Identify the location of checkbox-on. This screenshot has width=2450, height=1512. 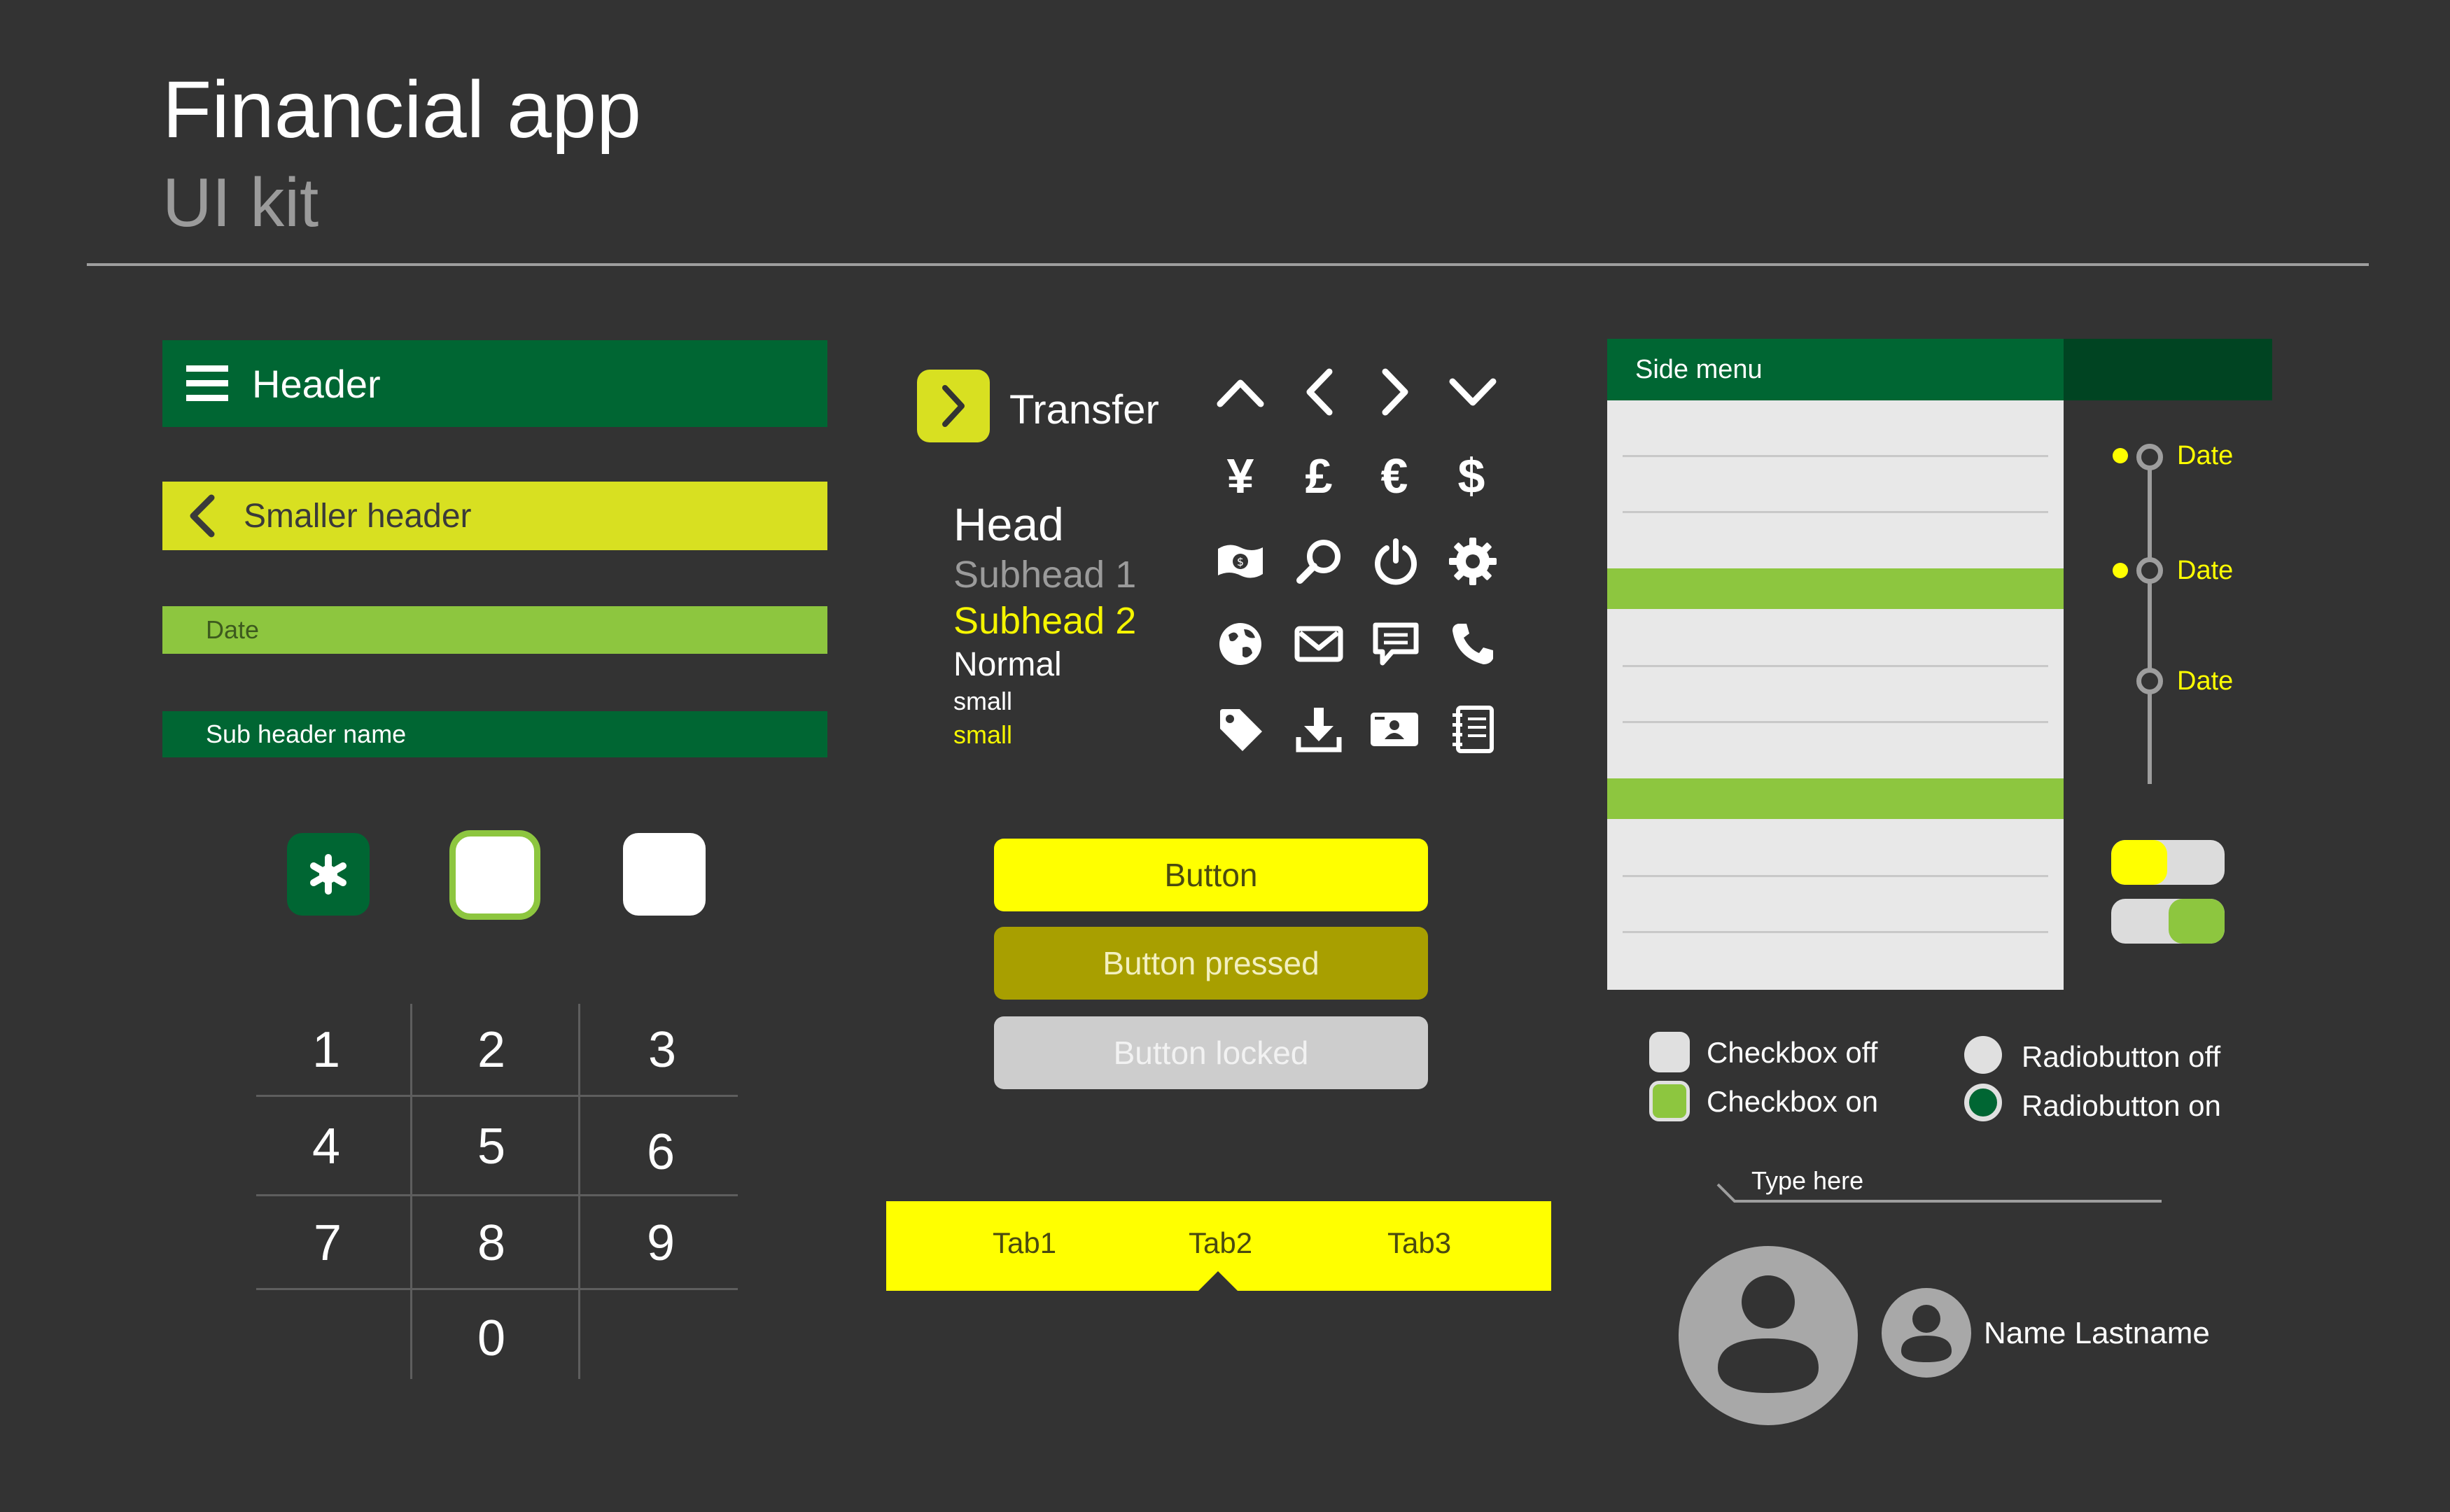
(1669, 1101).